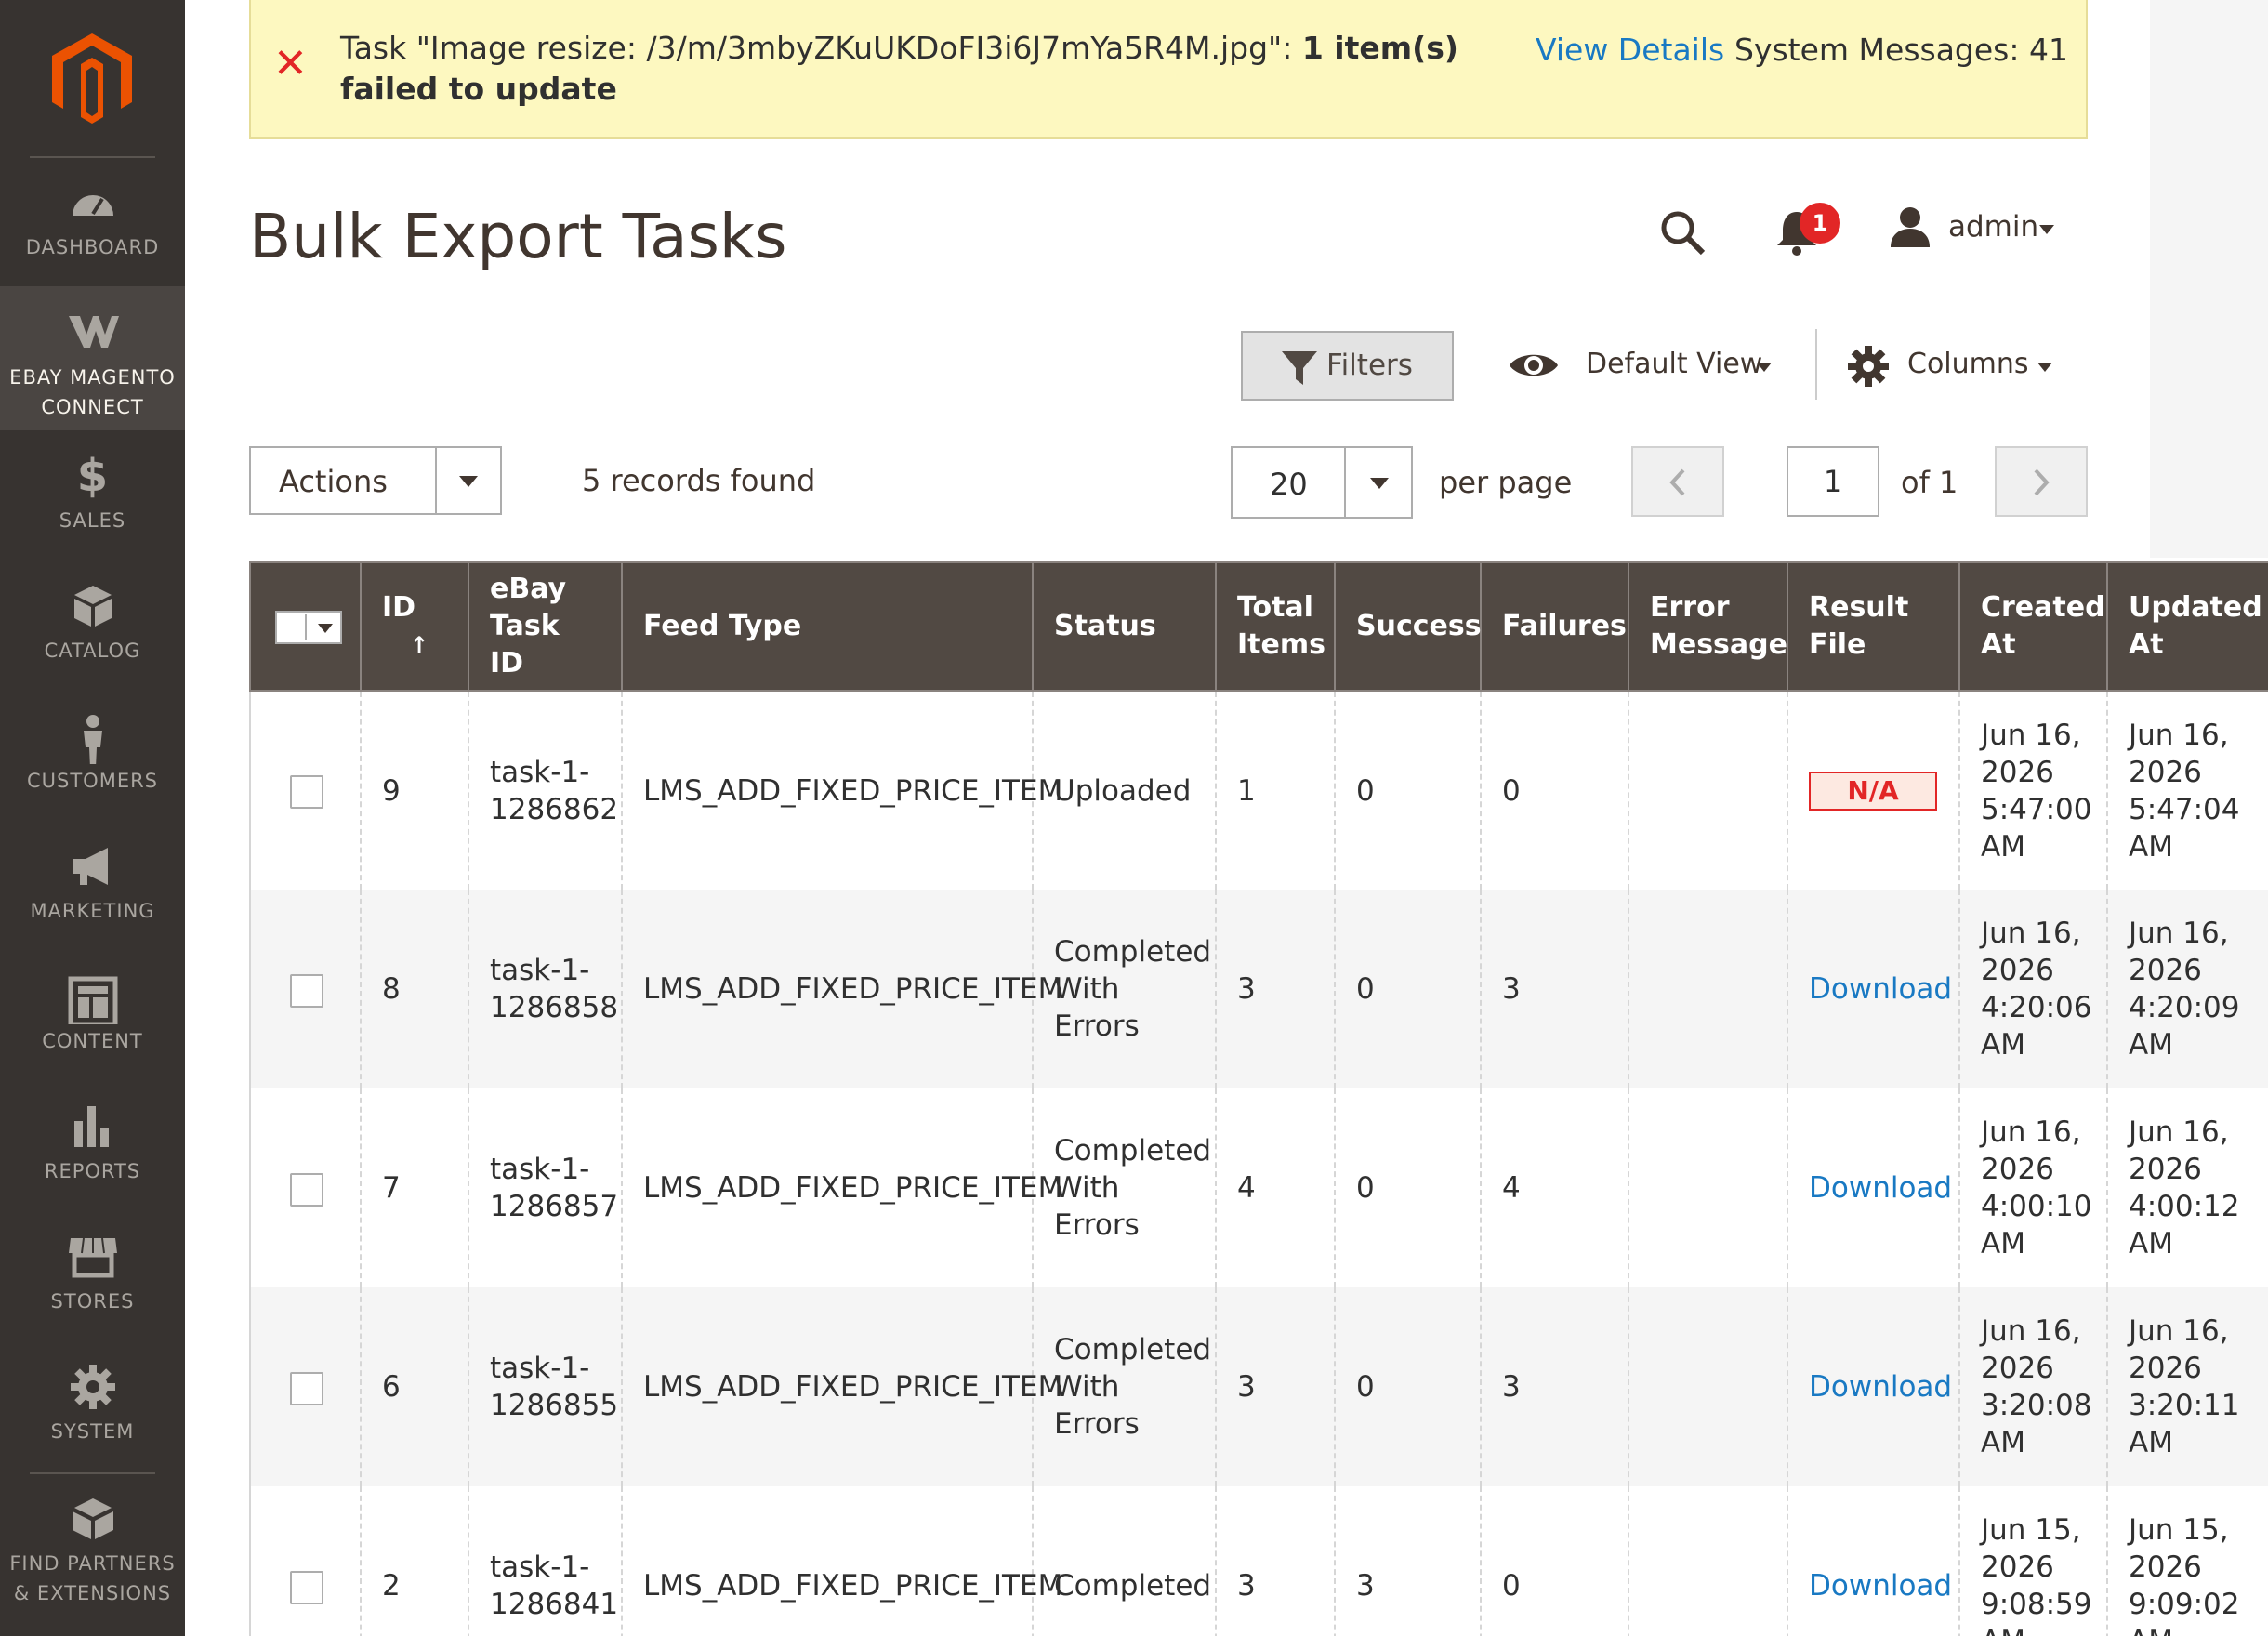 Image resolution: width=2268 pixels, height=1636 pixels. What do you see at coordinates (2187, 790) in the screenshot?
I see `cell-updated-at: Jun 16, 2026 5:47:04 AM` at bounding box center [2187, 790].